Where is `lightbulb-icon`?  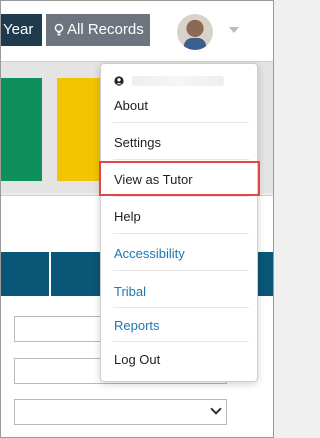
lightbulb-icon is located at coordinates (59, 29).